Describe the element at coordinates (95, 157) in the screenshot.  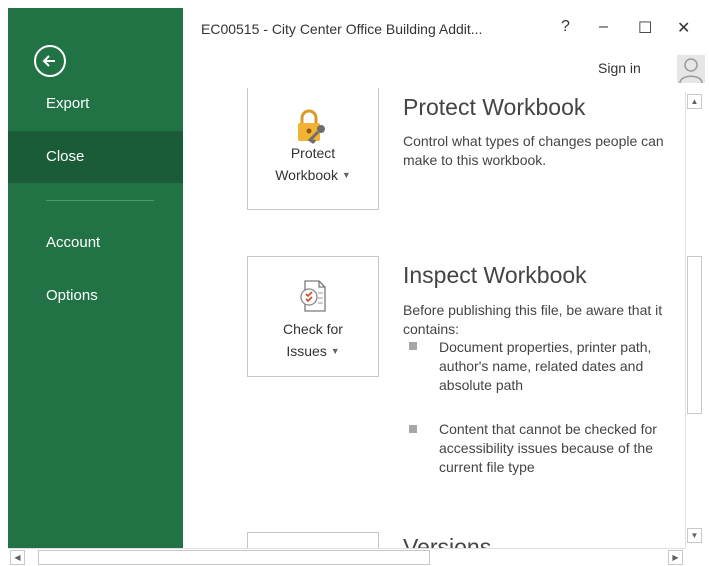
I see `nav-item-close: Close` at that location.